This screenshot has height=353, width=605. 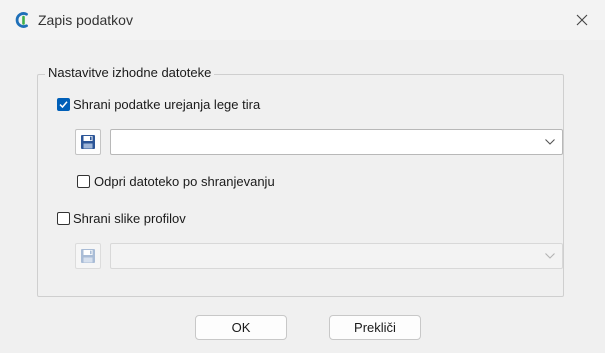 I want to click on window-title: Zapis podatkov, so click(x=85, y=20).